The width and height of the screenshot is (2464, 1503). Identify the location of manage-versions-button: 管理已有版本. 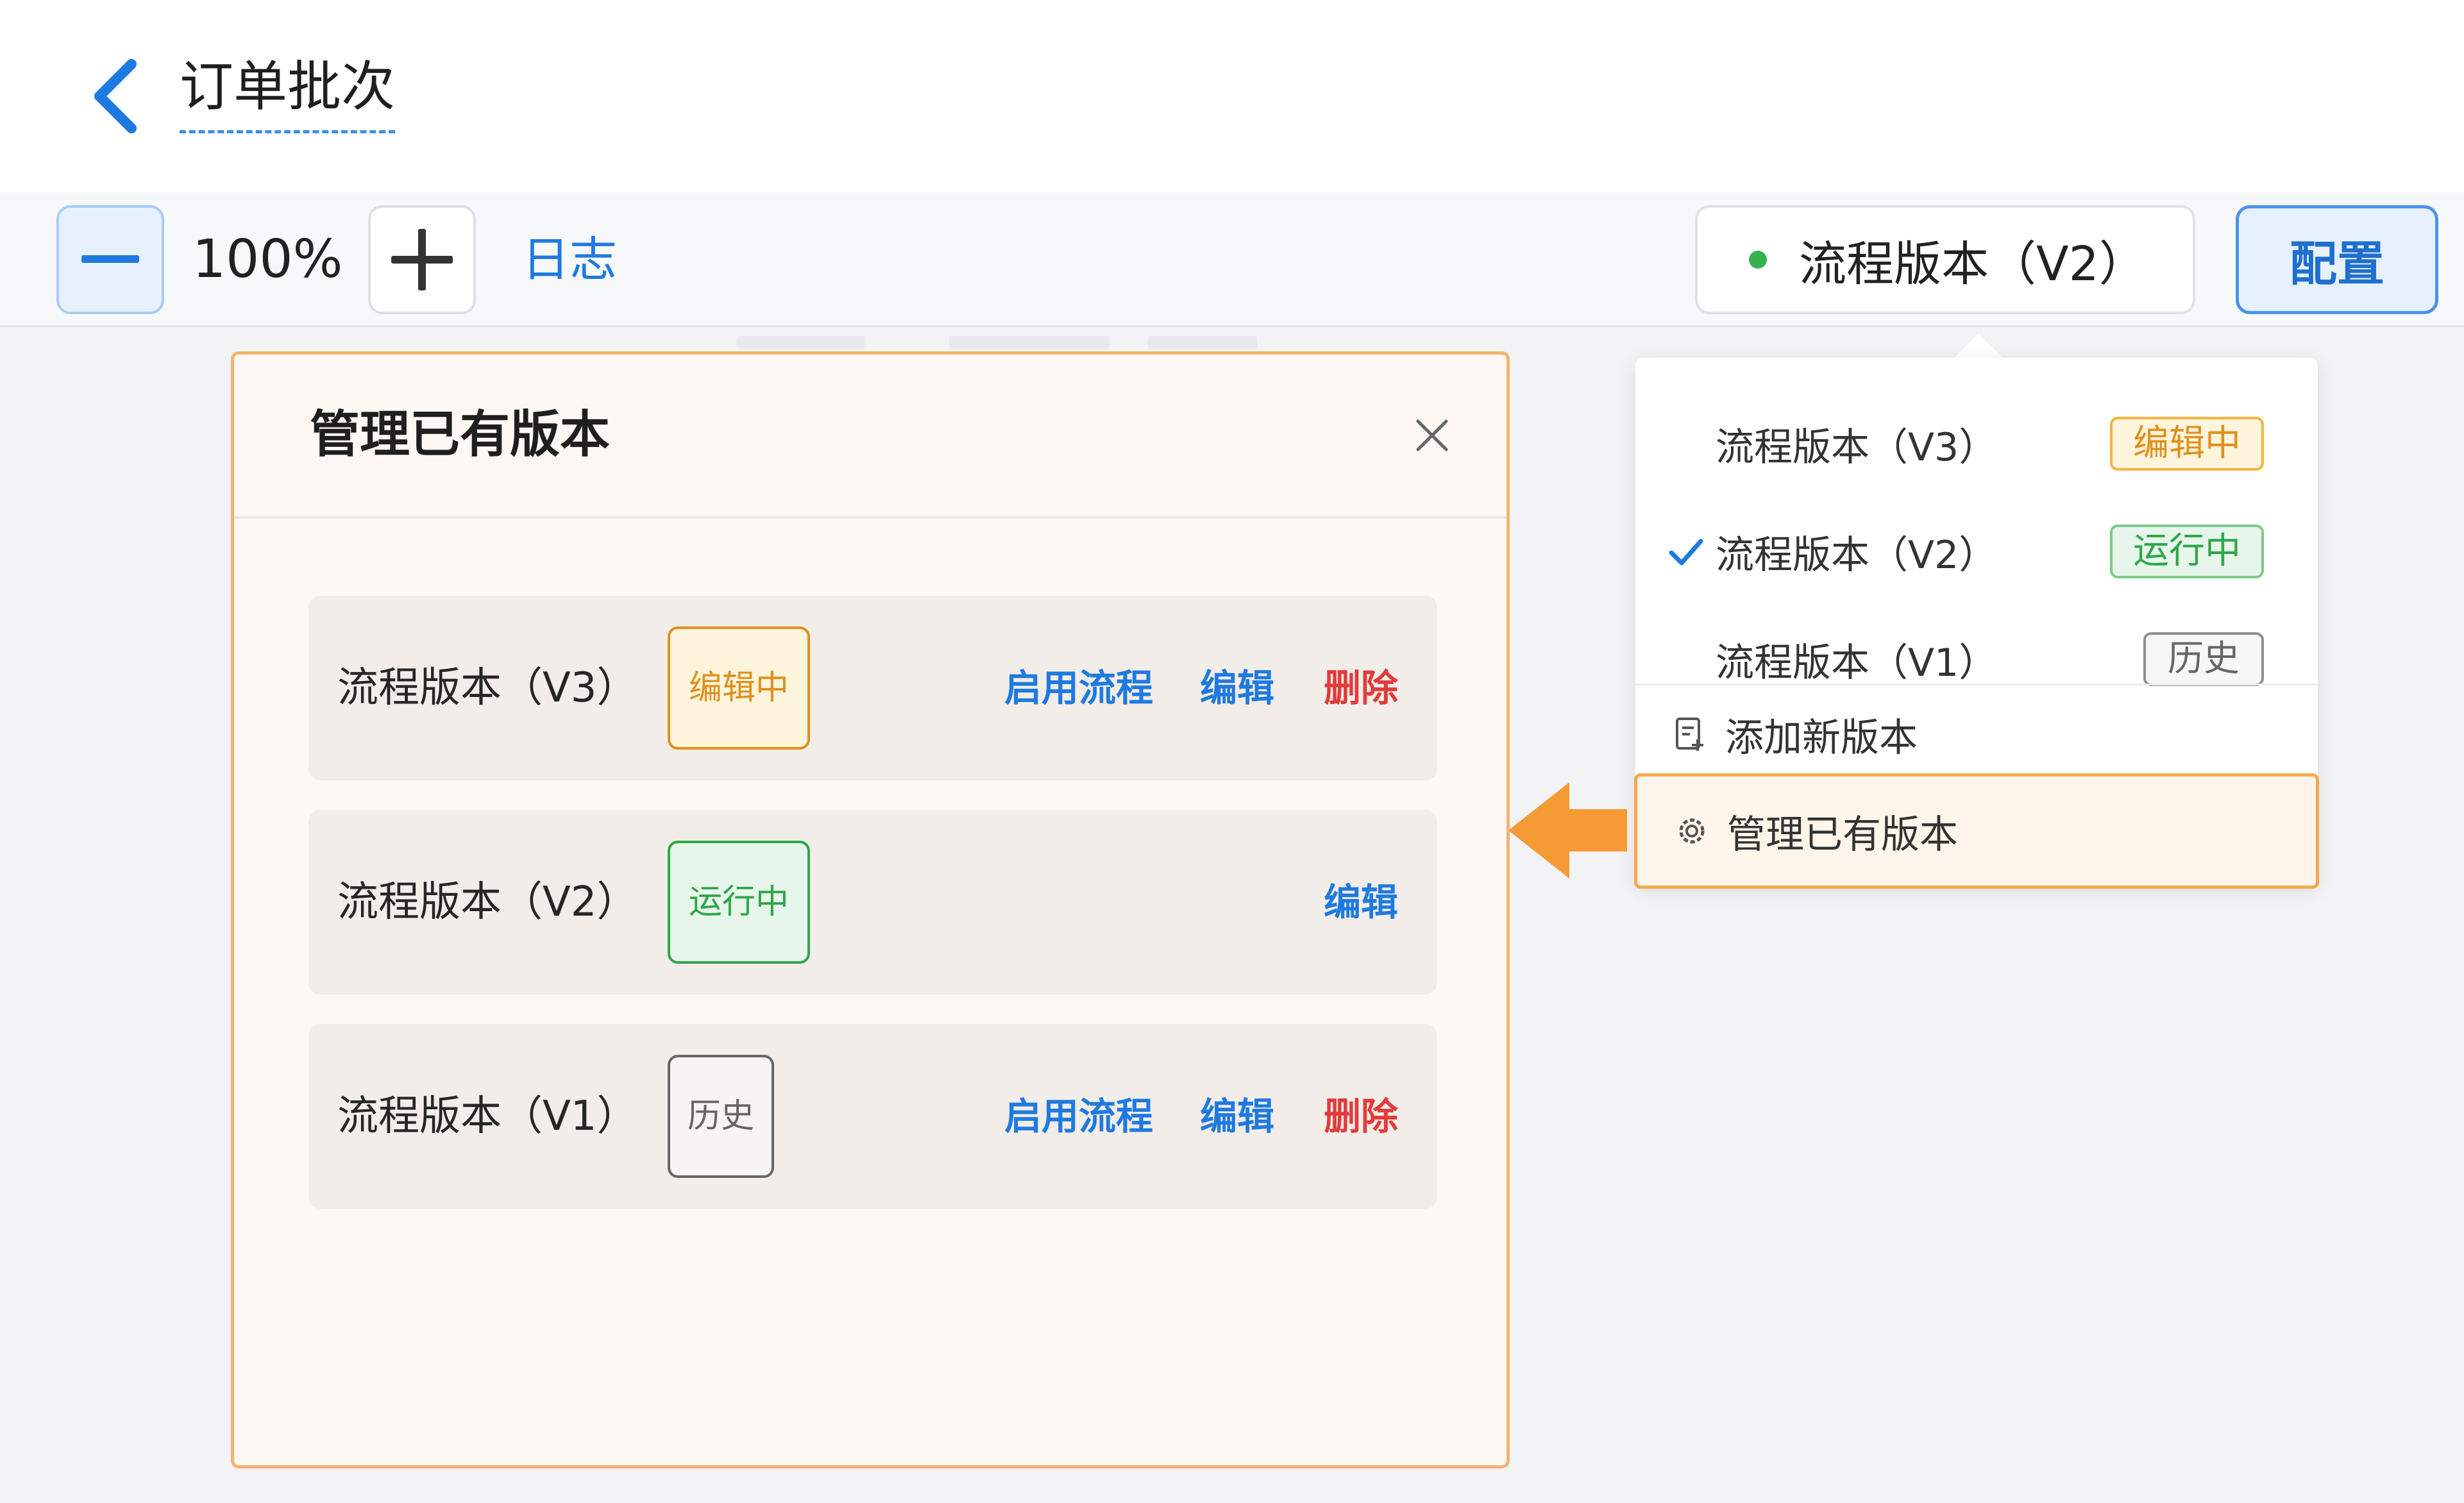
(1976, 831).